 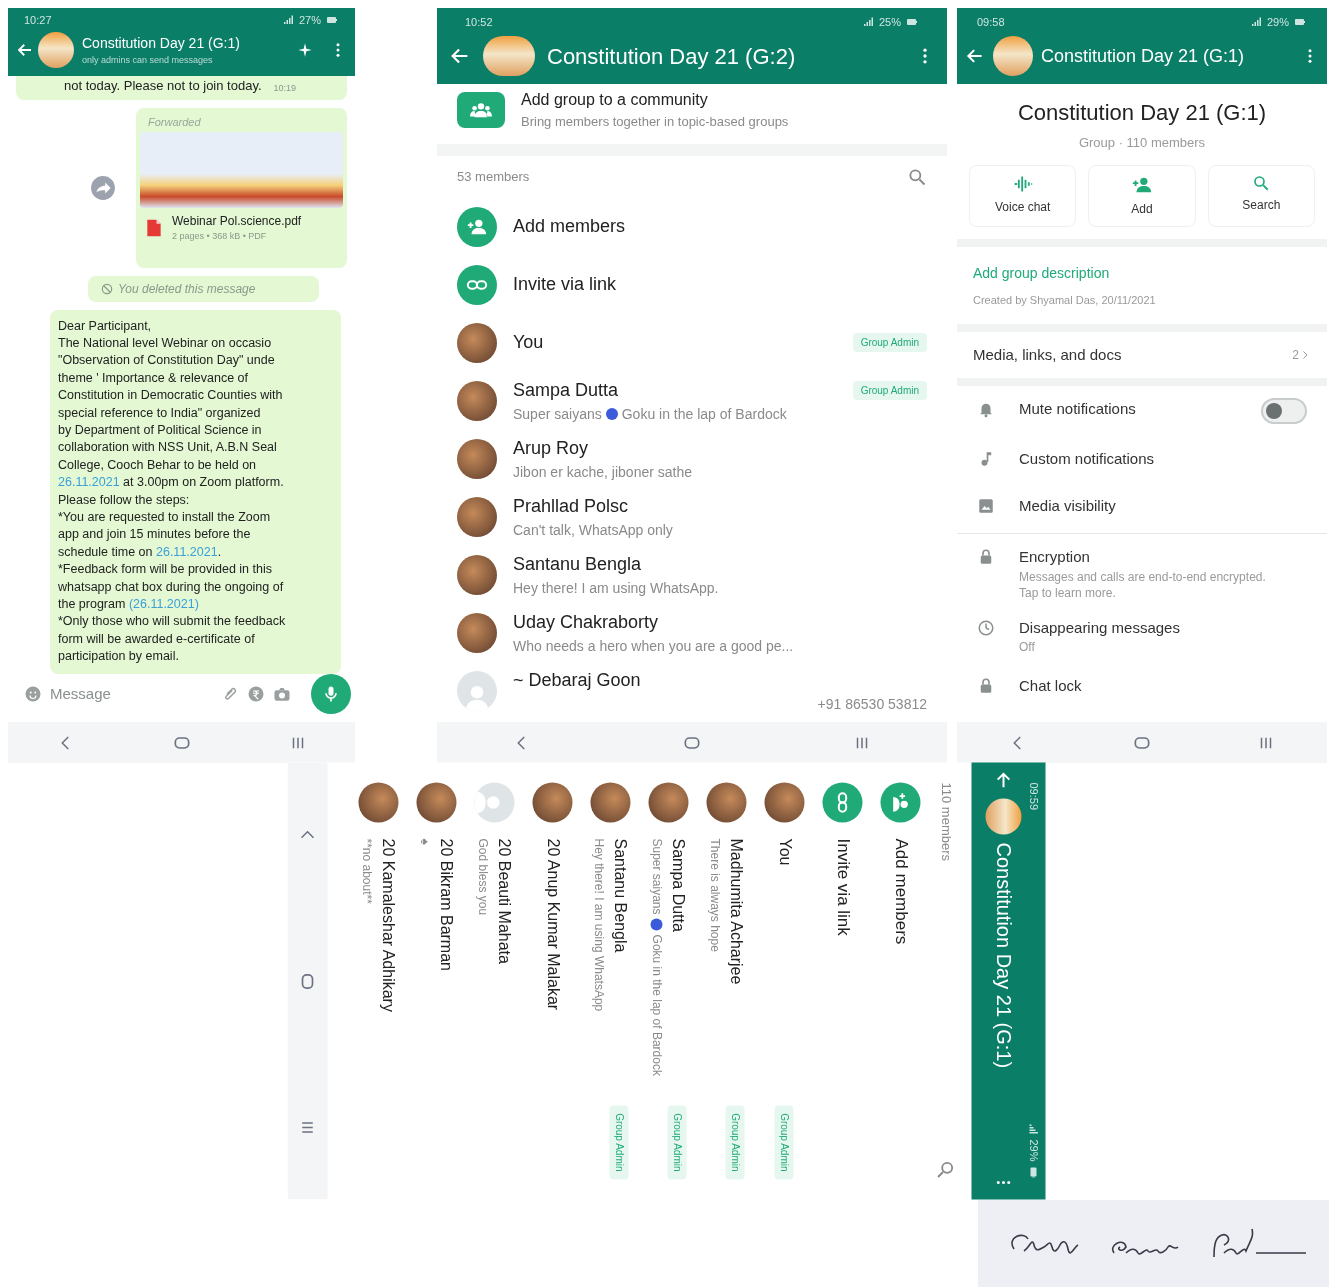 What do you see at coordinates (131, 694) in the screenshot?
I see `message-input: Message` at bounding box center [131, 694].